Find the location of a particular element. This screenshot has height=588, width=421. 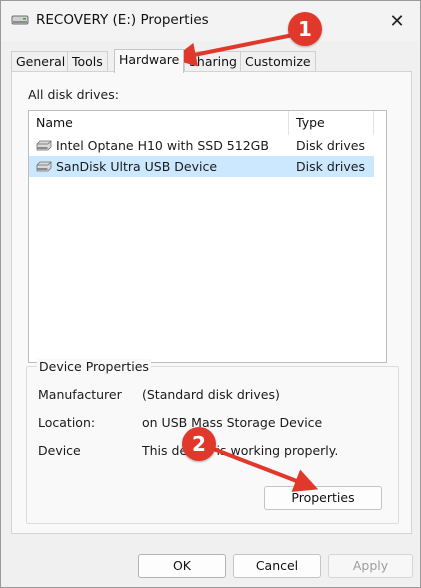

list-header: Name Type is located at coordinates (207, 123).